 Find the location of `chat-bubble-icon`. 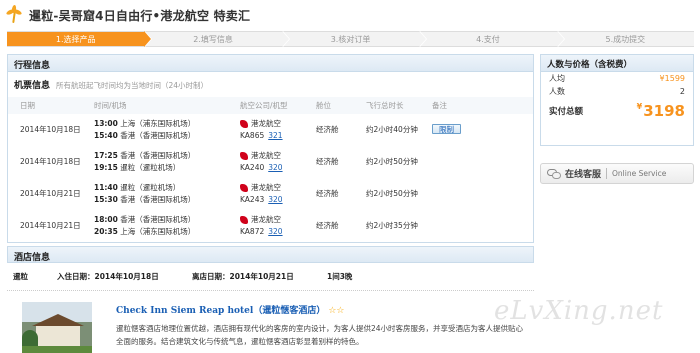

chat-bubble-icon is located at coordinates (554, 173).